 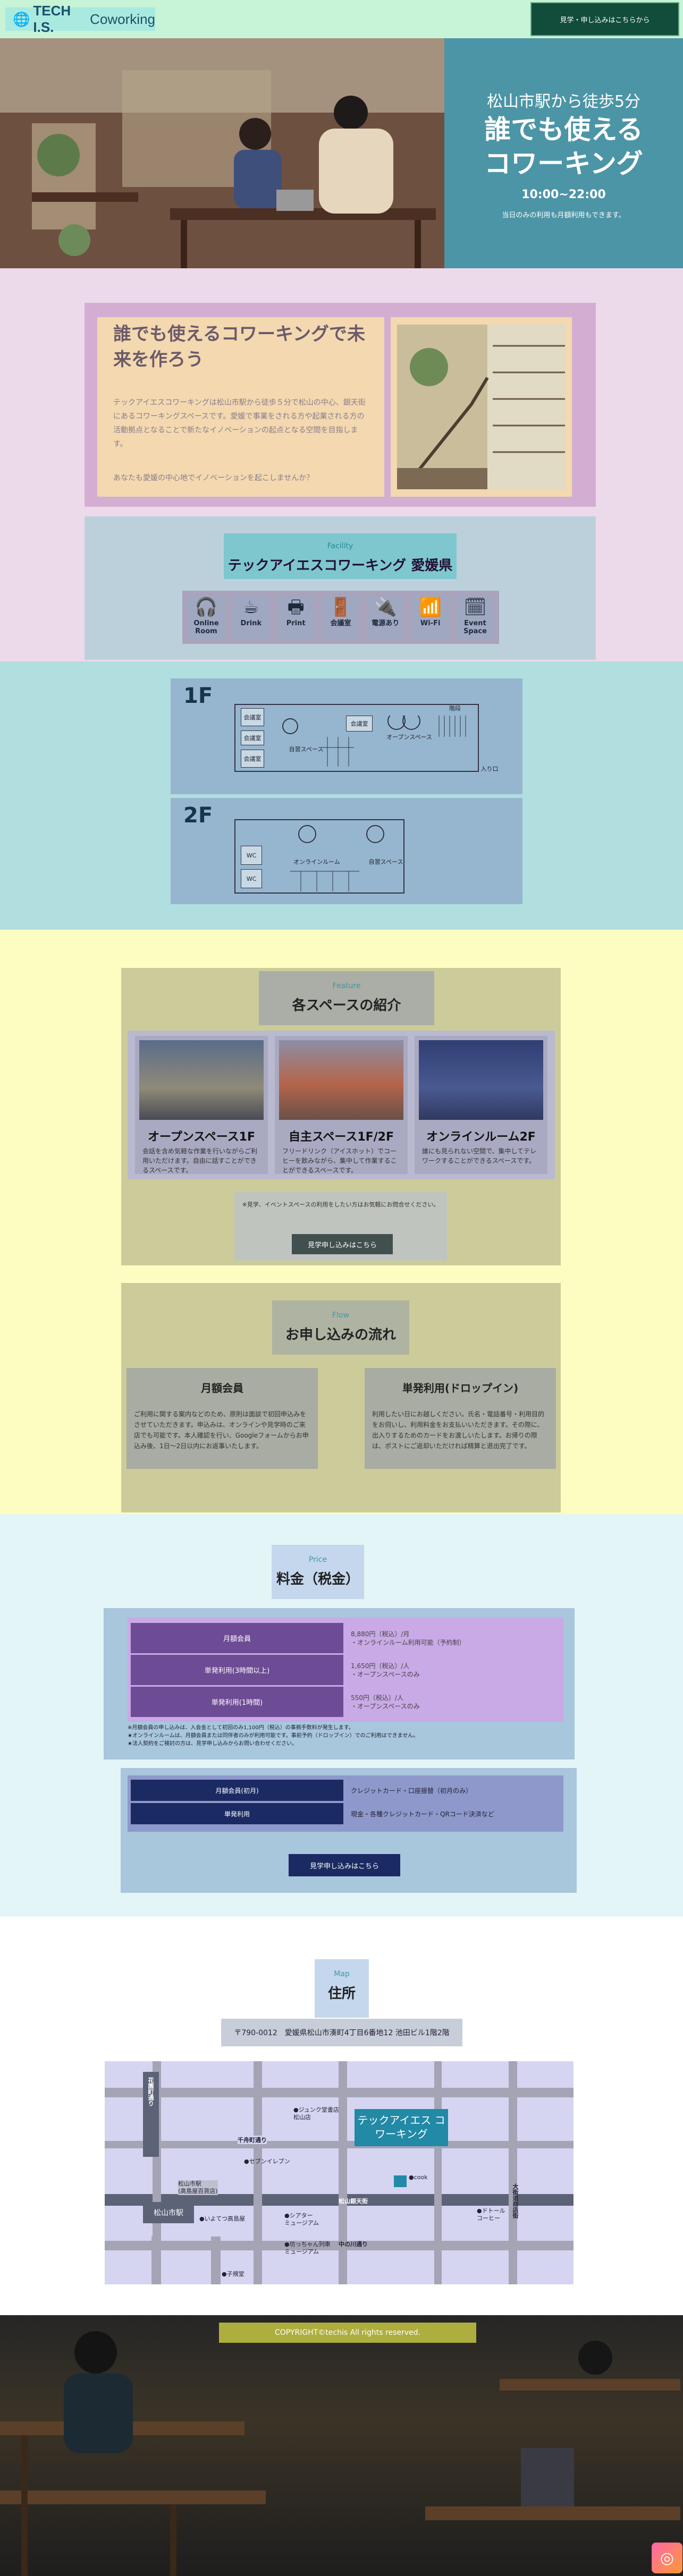 What do you see at coordinates (222, 1388) in the screenshot?
I see `flow-card-title: 月額会員` at bounding box center [222, 1388].